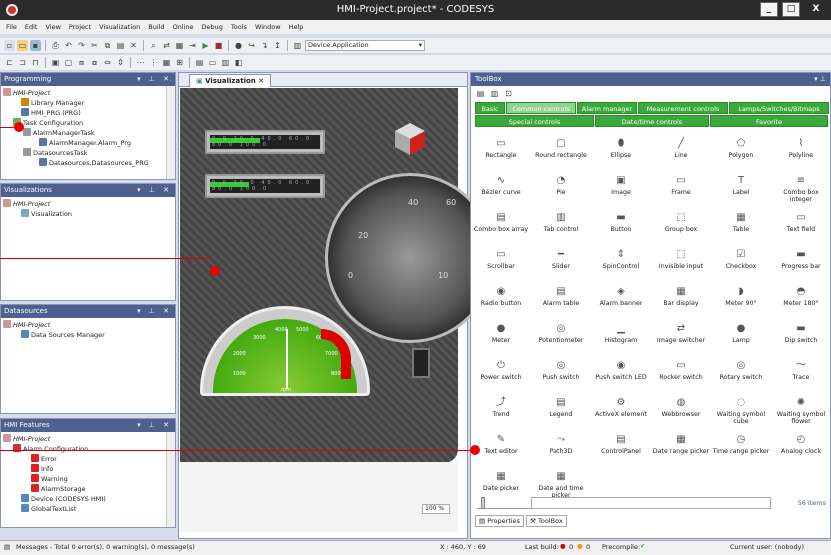  Describe the element at coordinates (801, 410) in the screenshot. I see `toolbox-item-waiting-symbol-flower: ✺ Waiting symbol flower` at that location.